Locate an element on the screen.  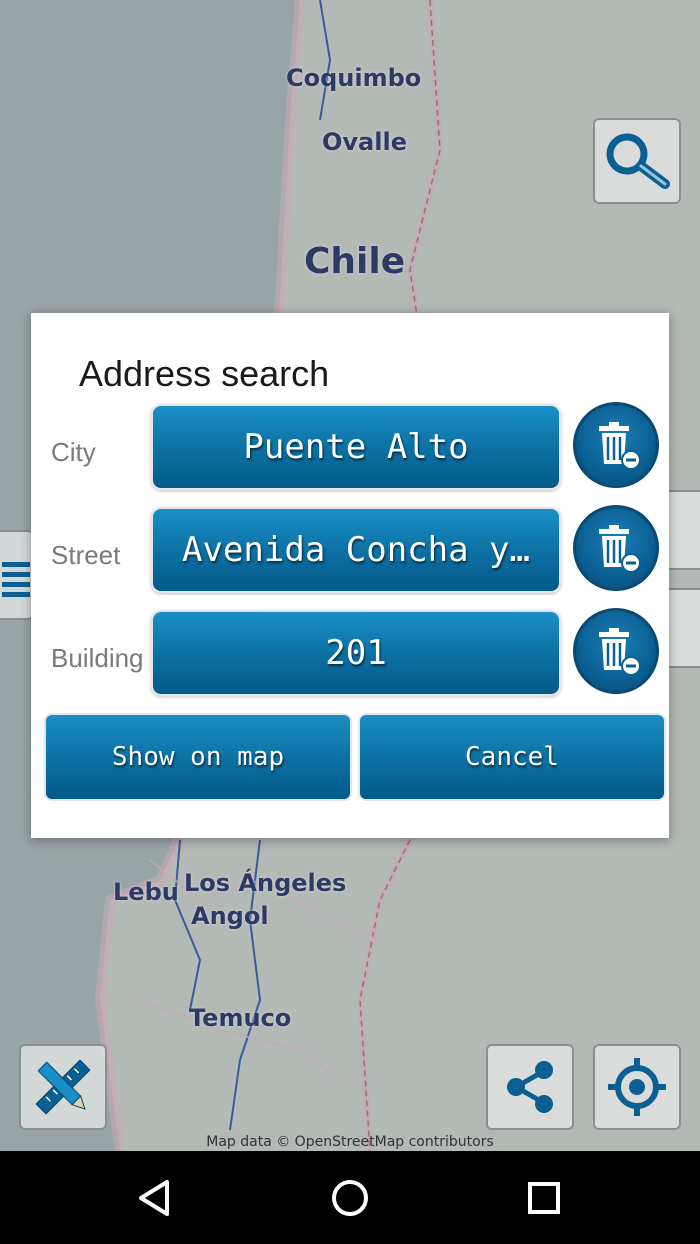
clear-building-button is located at coordinates (616, 651).